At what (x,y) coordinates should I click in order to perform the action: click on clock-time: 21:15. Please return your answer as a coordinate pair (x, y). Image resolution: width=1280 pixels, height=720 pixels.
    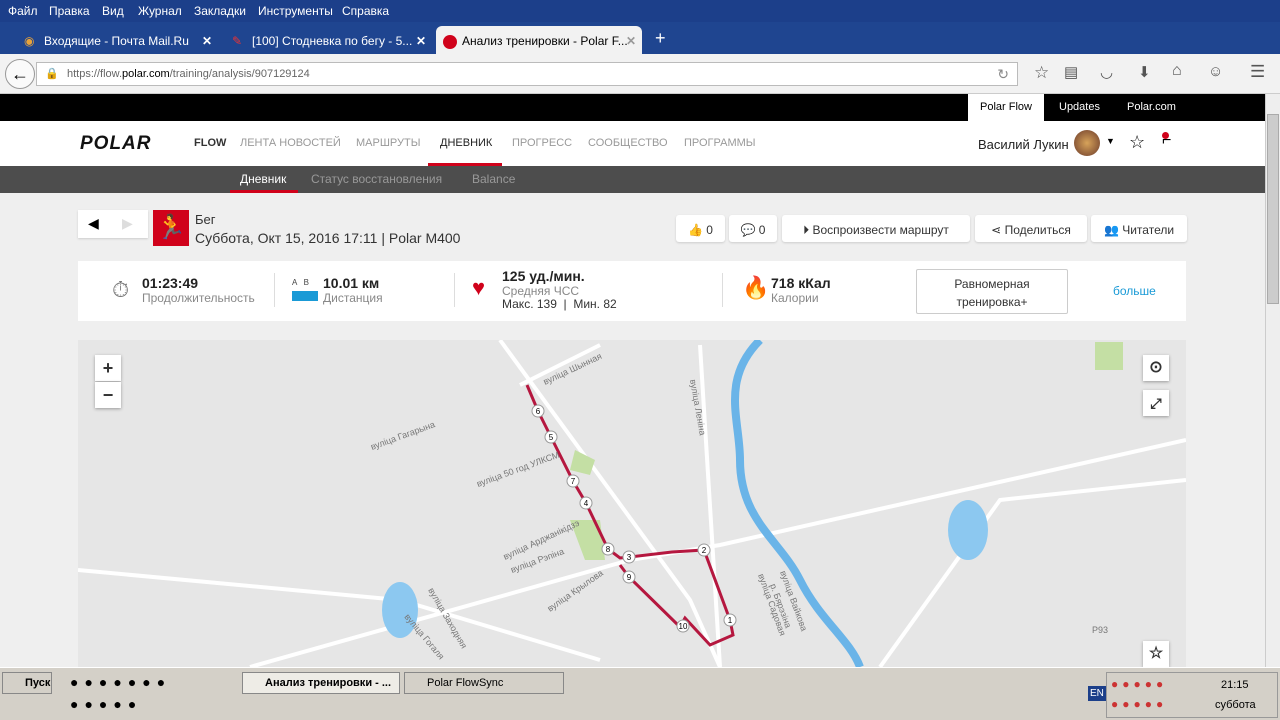
    Looking at the image, I should click on (1235, 685).